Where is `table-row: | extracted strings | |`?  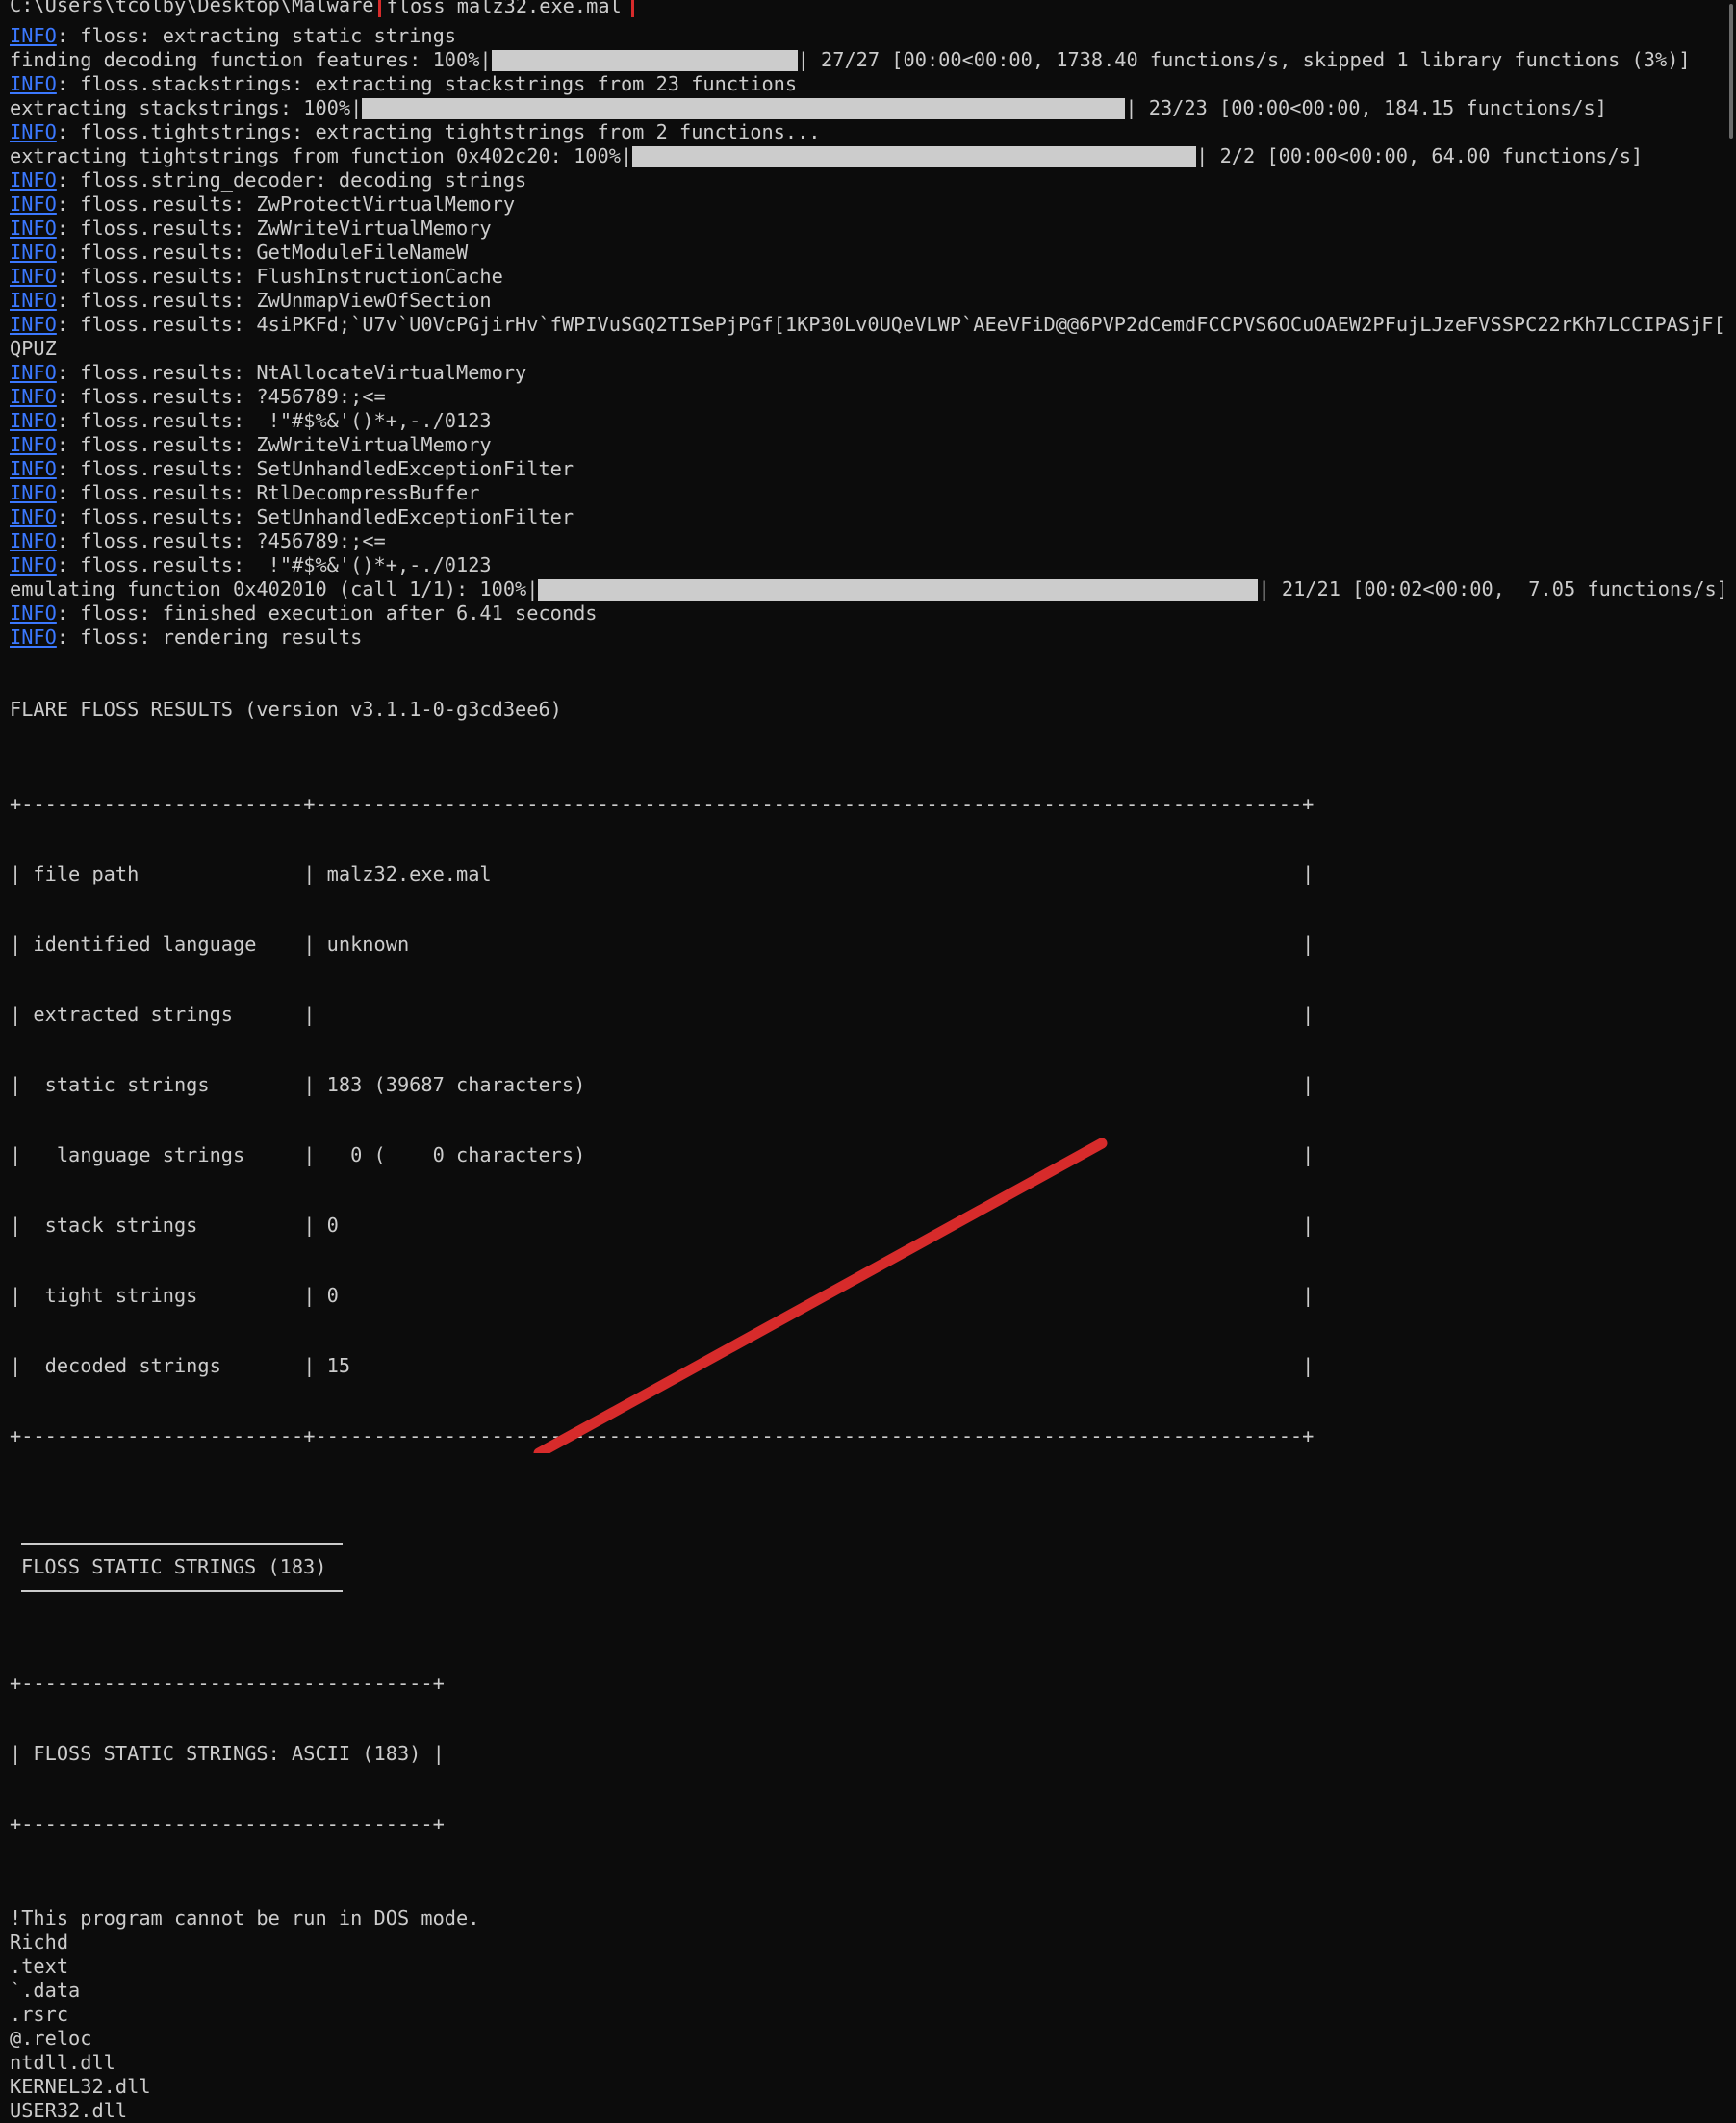 table-row: | extracted strings | | is located at coordinates (662, 1014).